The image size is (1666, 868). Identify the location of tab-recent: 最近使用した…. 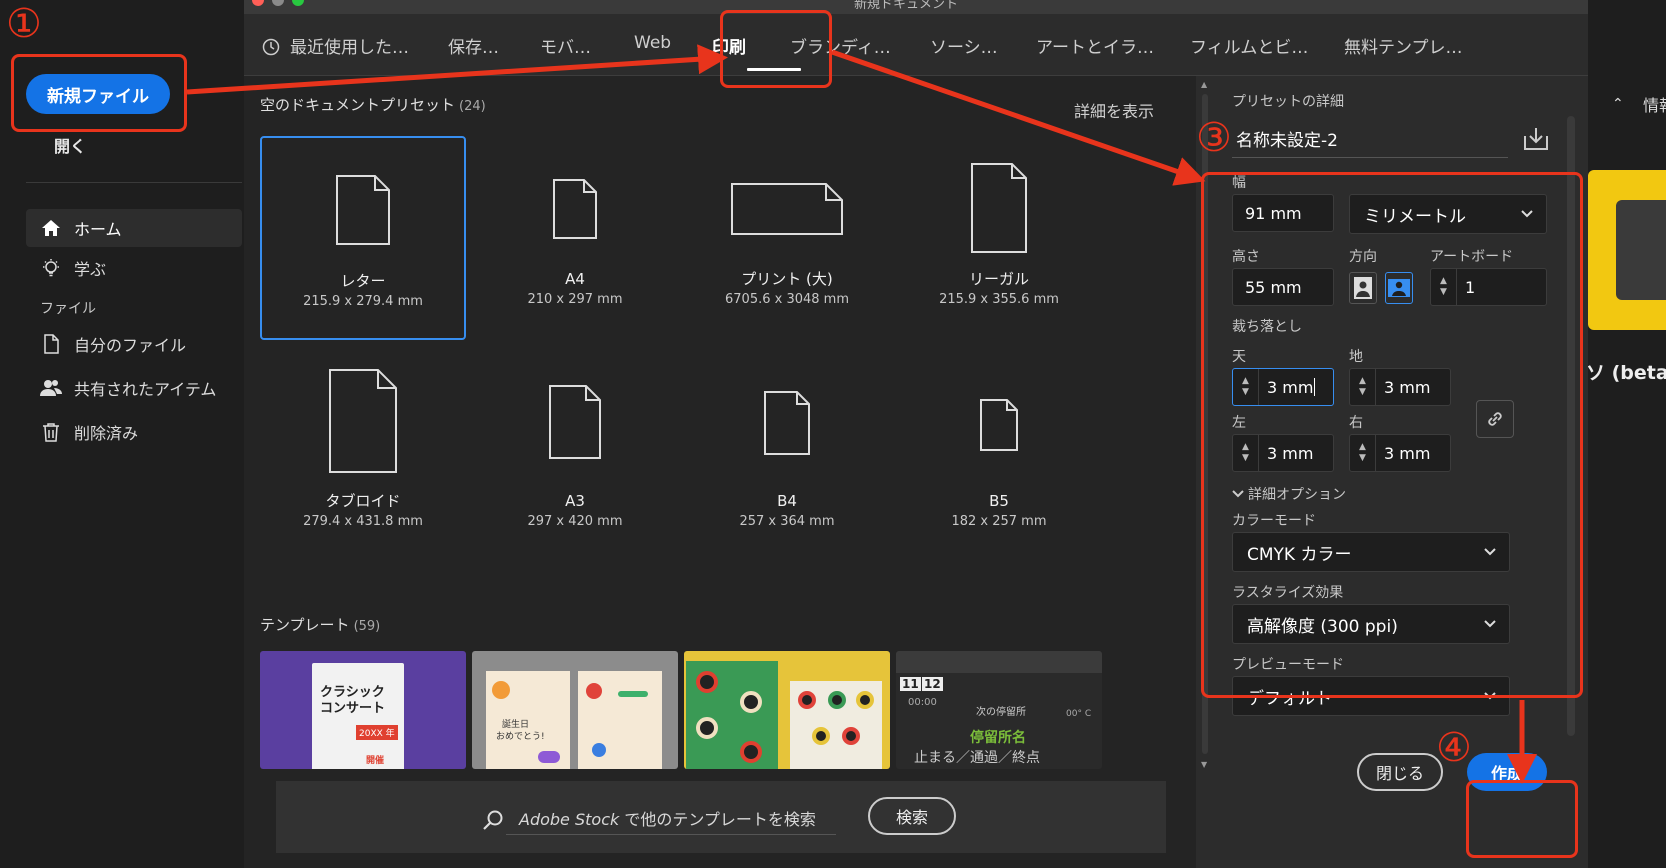
(335, 45).